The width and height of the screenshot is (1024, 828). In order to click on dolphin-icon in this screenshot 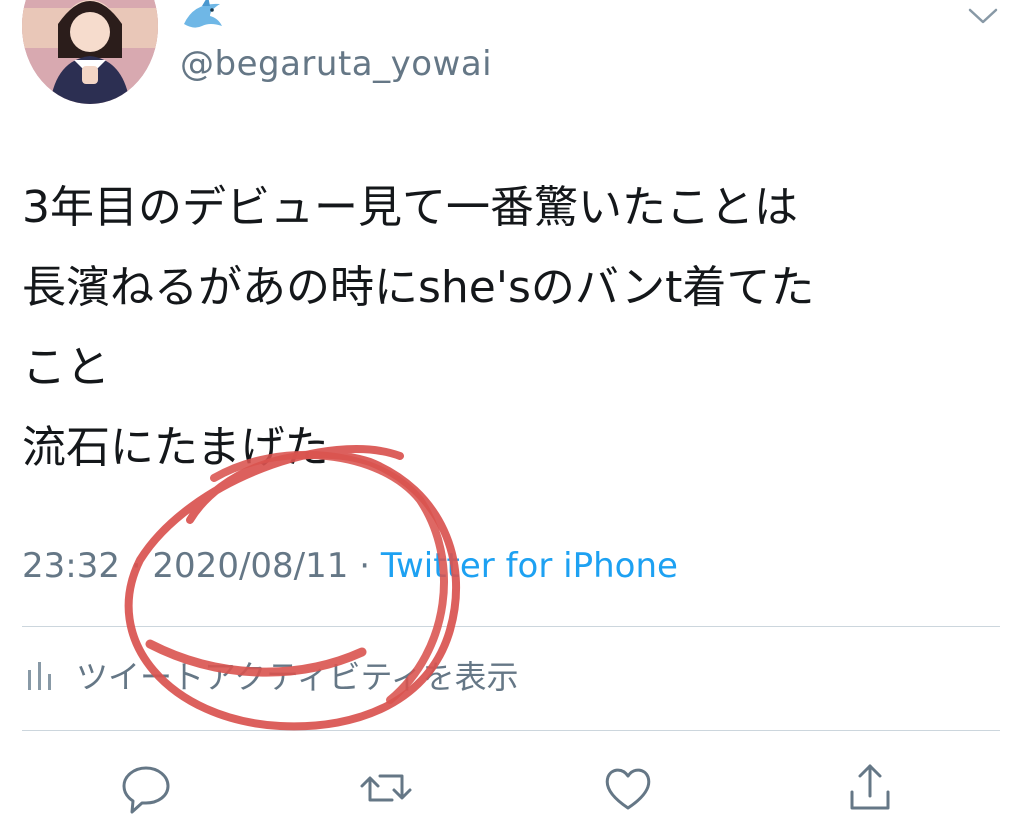, I will do `click(204, 19)`.